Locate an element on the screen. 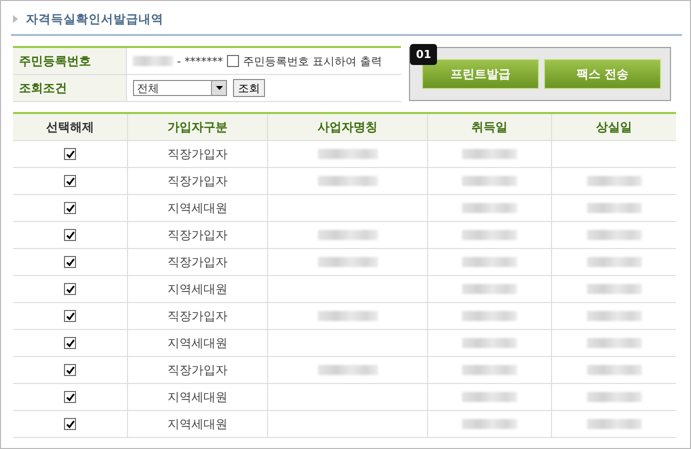 The height and width of the screenshot is (449, 691). column-header: 가입자구분 is located at coordinates (197, 127).